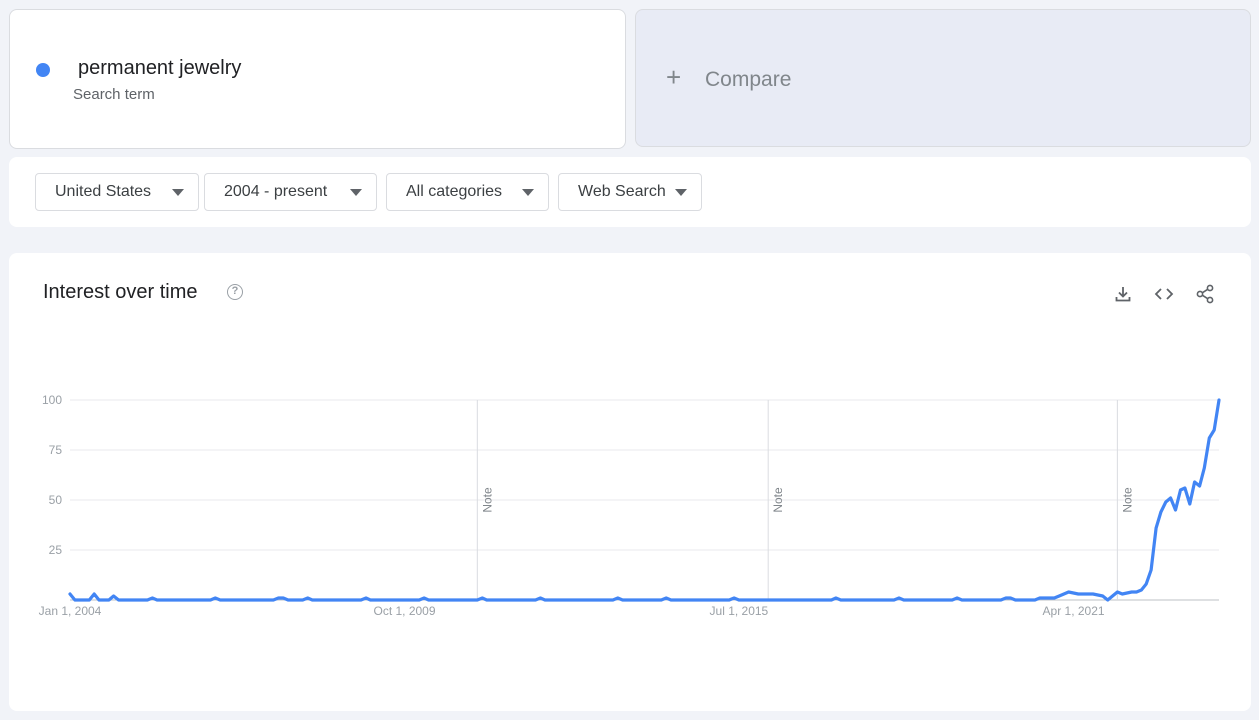  I want to click on y-tick-label: 25, so click(56, 550).